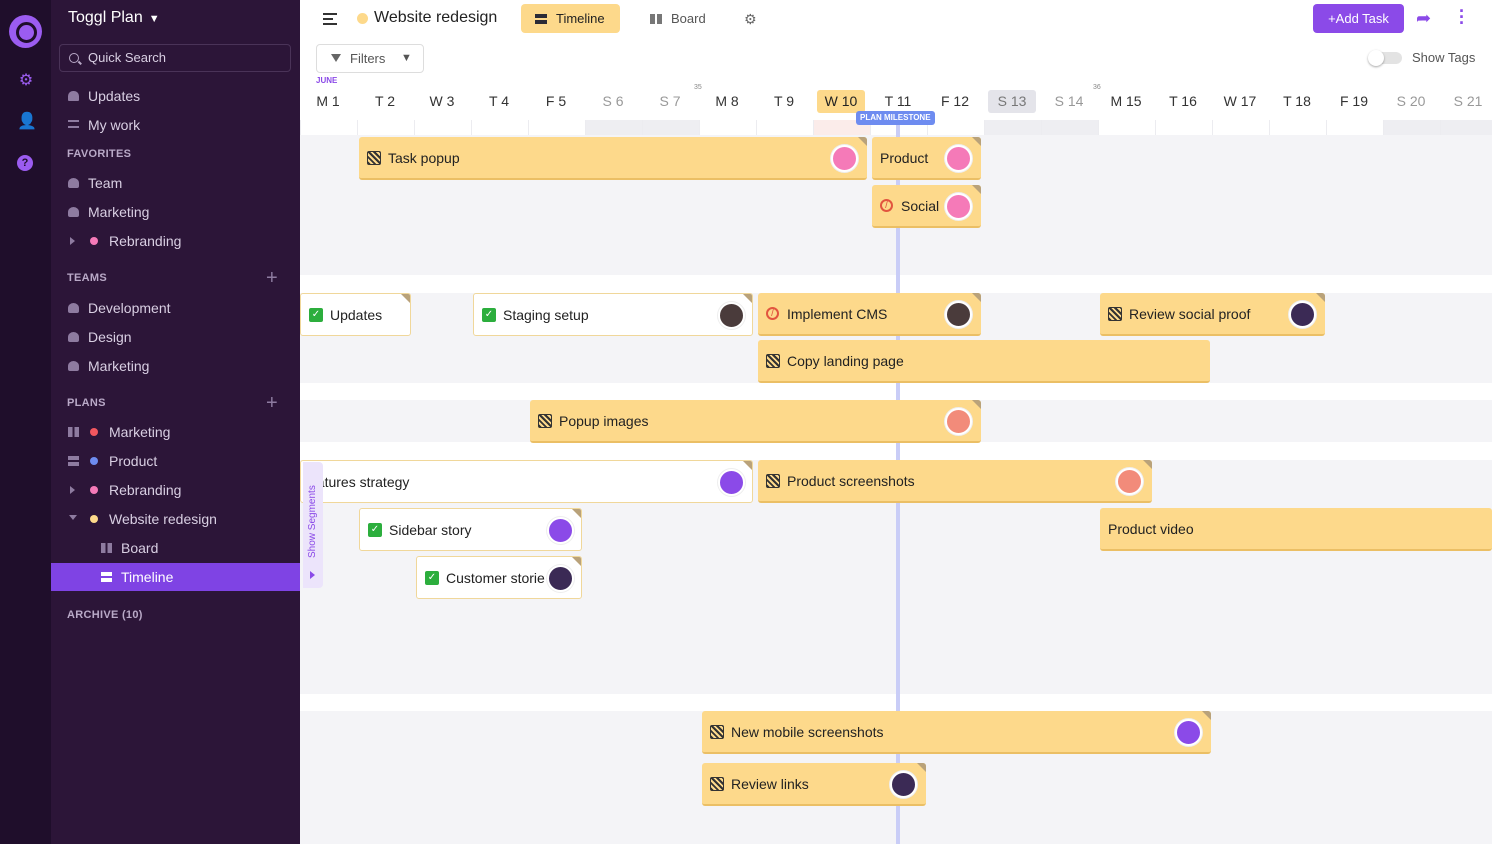 The image size is (1492, 844). I want to click on tab-label: Board, so click(688, 18).